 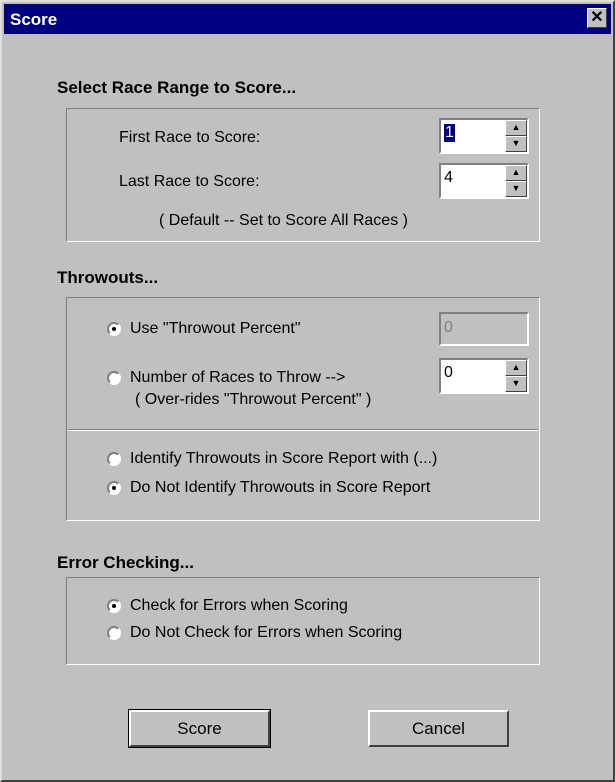 What do you see at coordinates (484, 376) in the screenshot?
I see `number-races-spinner: 0 ▲ ▼` at bounding box center [484, 376].